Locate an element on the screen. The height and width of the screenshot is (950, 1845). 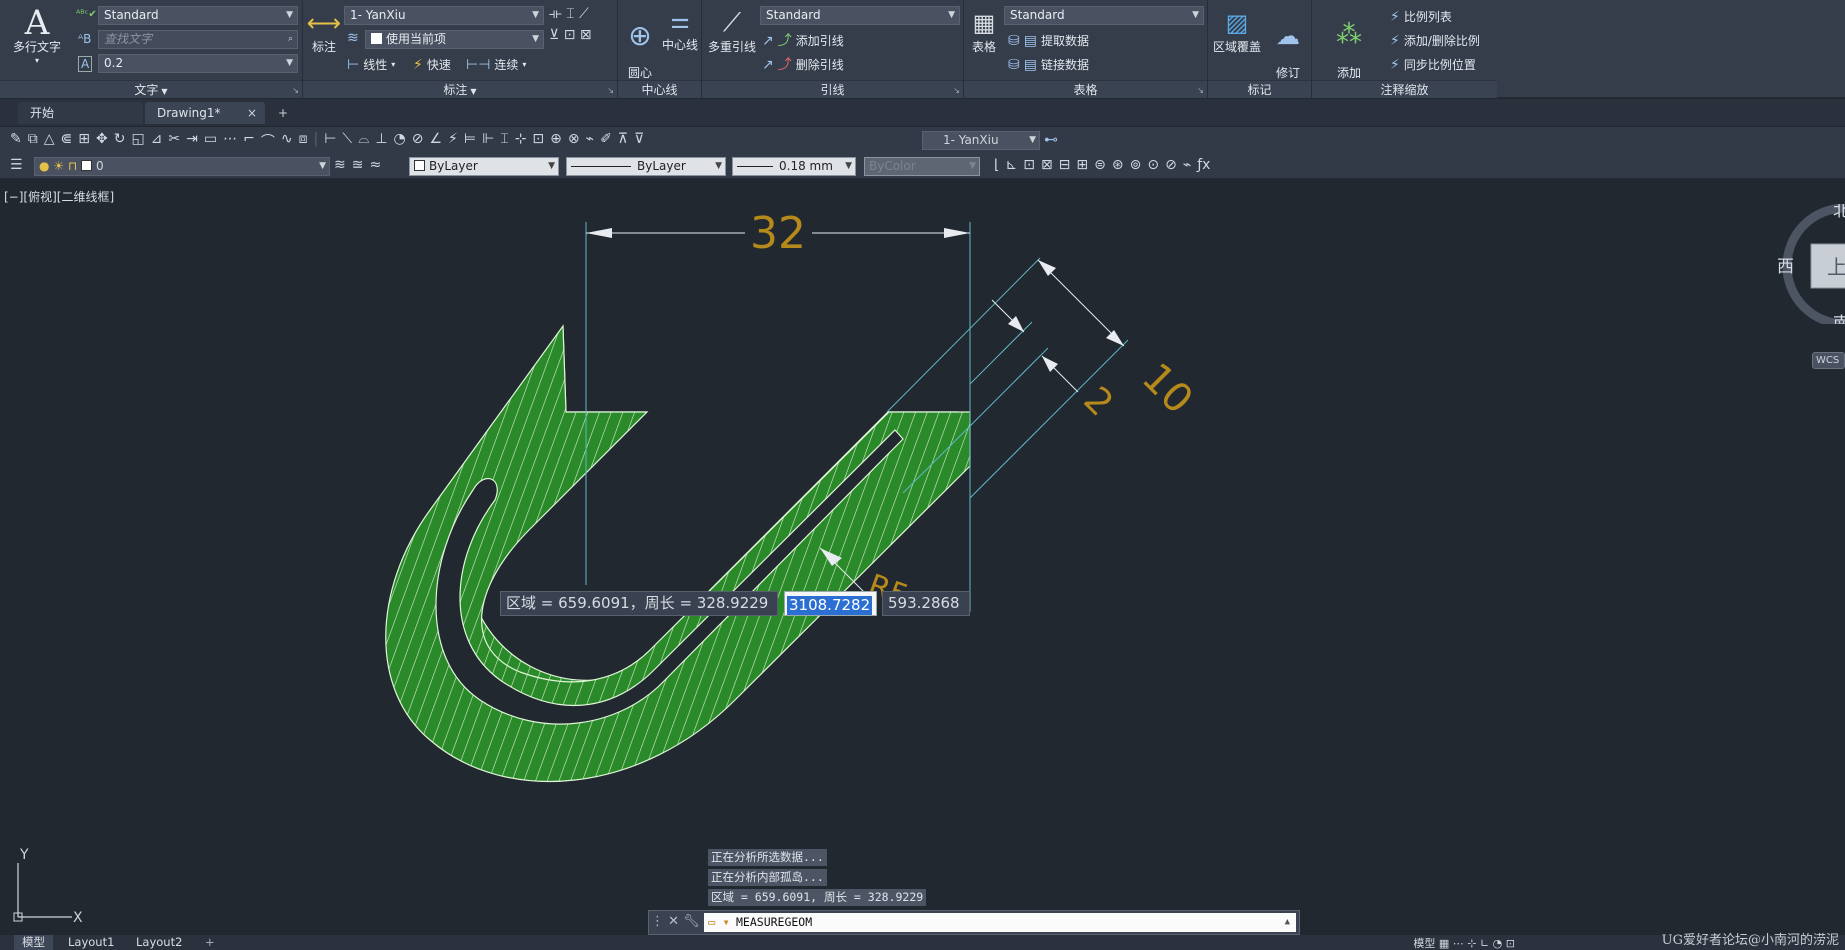
ucs-y-label: Y is located at coordinates (24, 855).